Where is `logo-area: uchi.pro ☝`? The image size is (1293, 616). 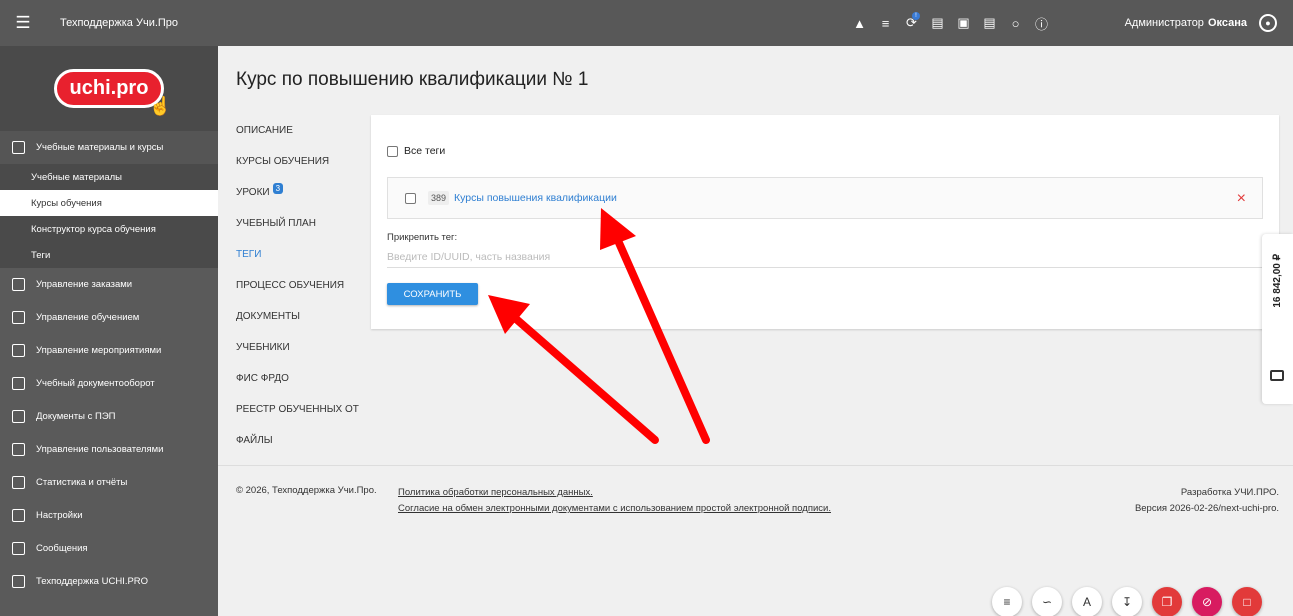 logo-area: uchi.pro ☝ is located at coordinates (109, 88).